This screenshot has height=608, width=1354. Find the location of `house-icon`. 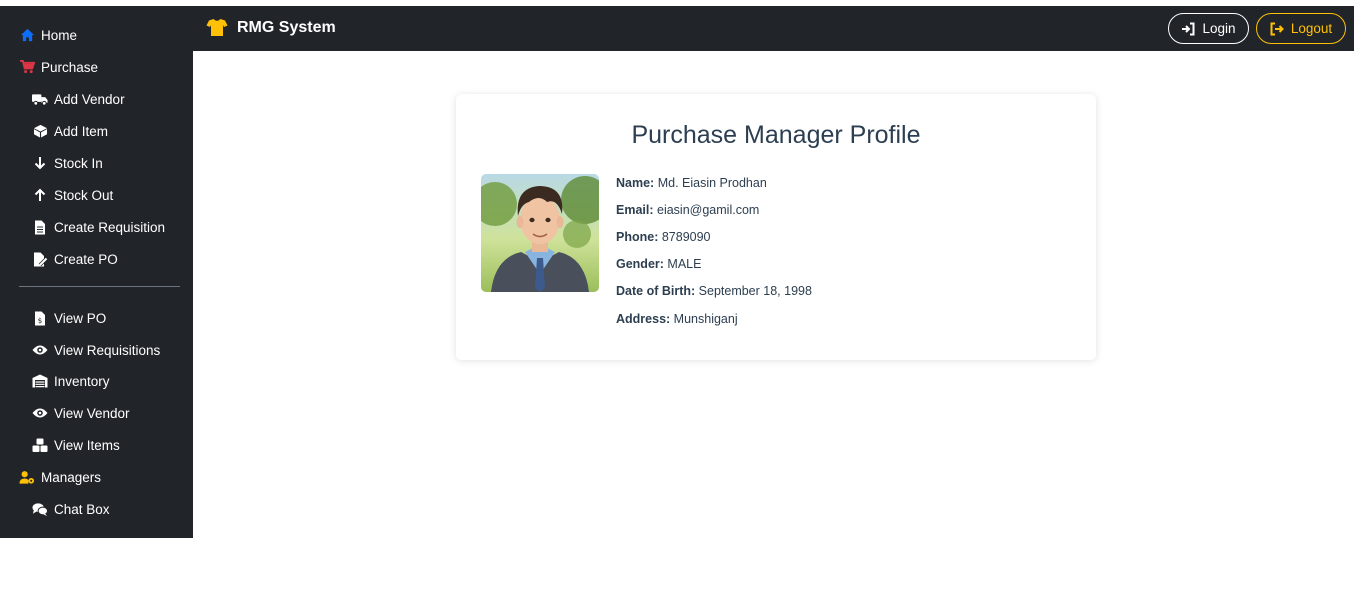

house-icon is located at coordinates (27, 35).